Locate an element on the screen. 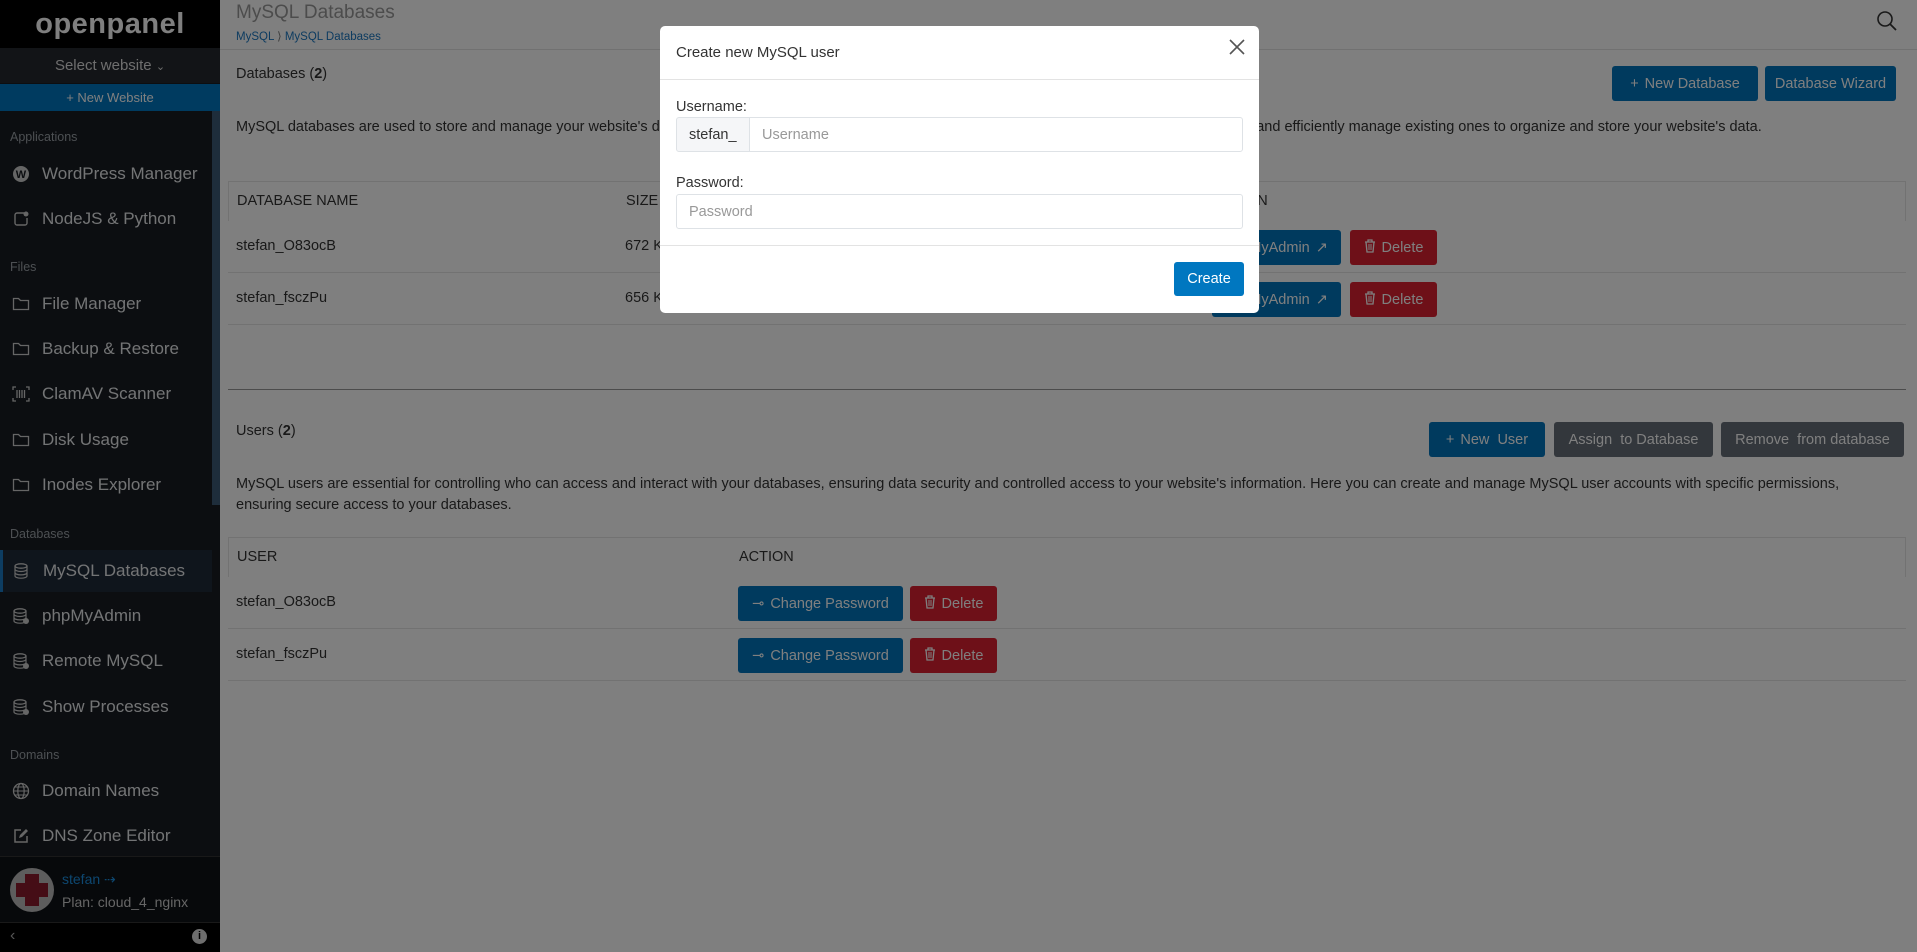 This screenshot has height=952, width=1917. password-input: Password is located at coordinates (959, 211).